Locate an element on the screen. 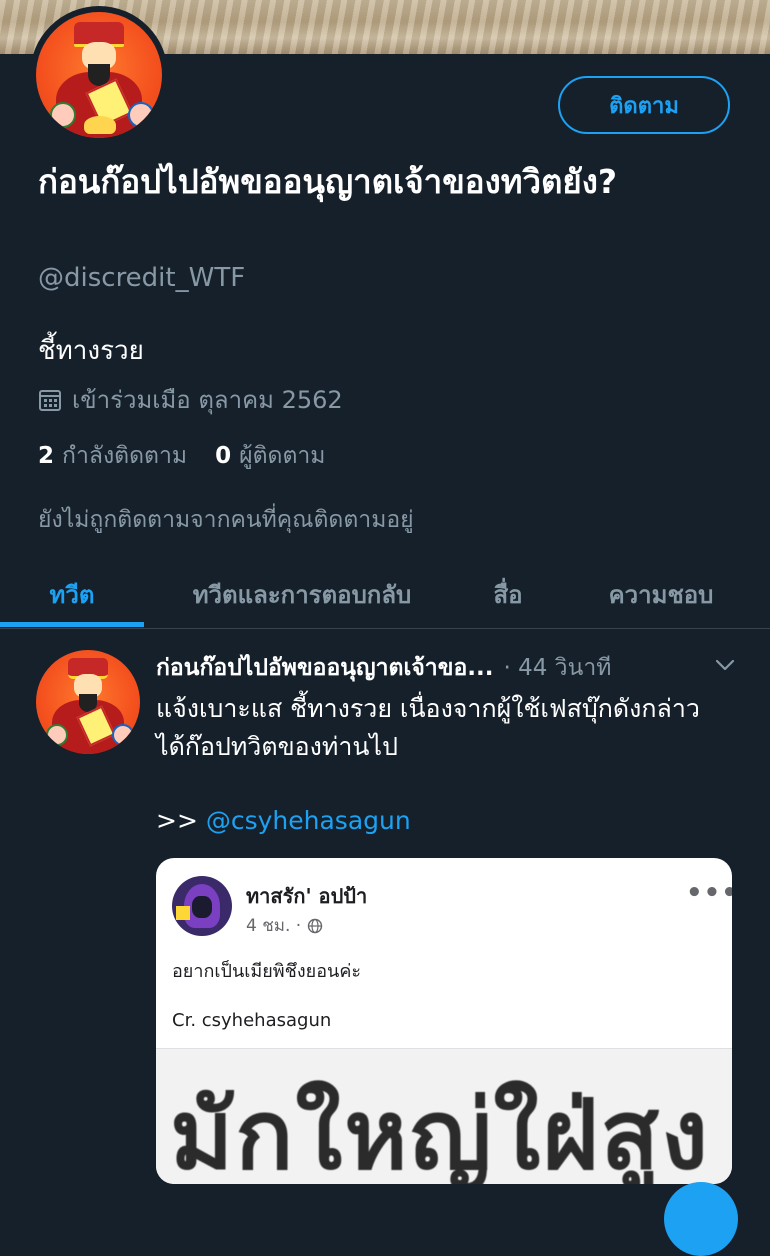  mention-prefix: >> is located at coordinates (181, 820).